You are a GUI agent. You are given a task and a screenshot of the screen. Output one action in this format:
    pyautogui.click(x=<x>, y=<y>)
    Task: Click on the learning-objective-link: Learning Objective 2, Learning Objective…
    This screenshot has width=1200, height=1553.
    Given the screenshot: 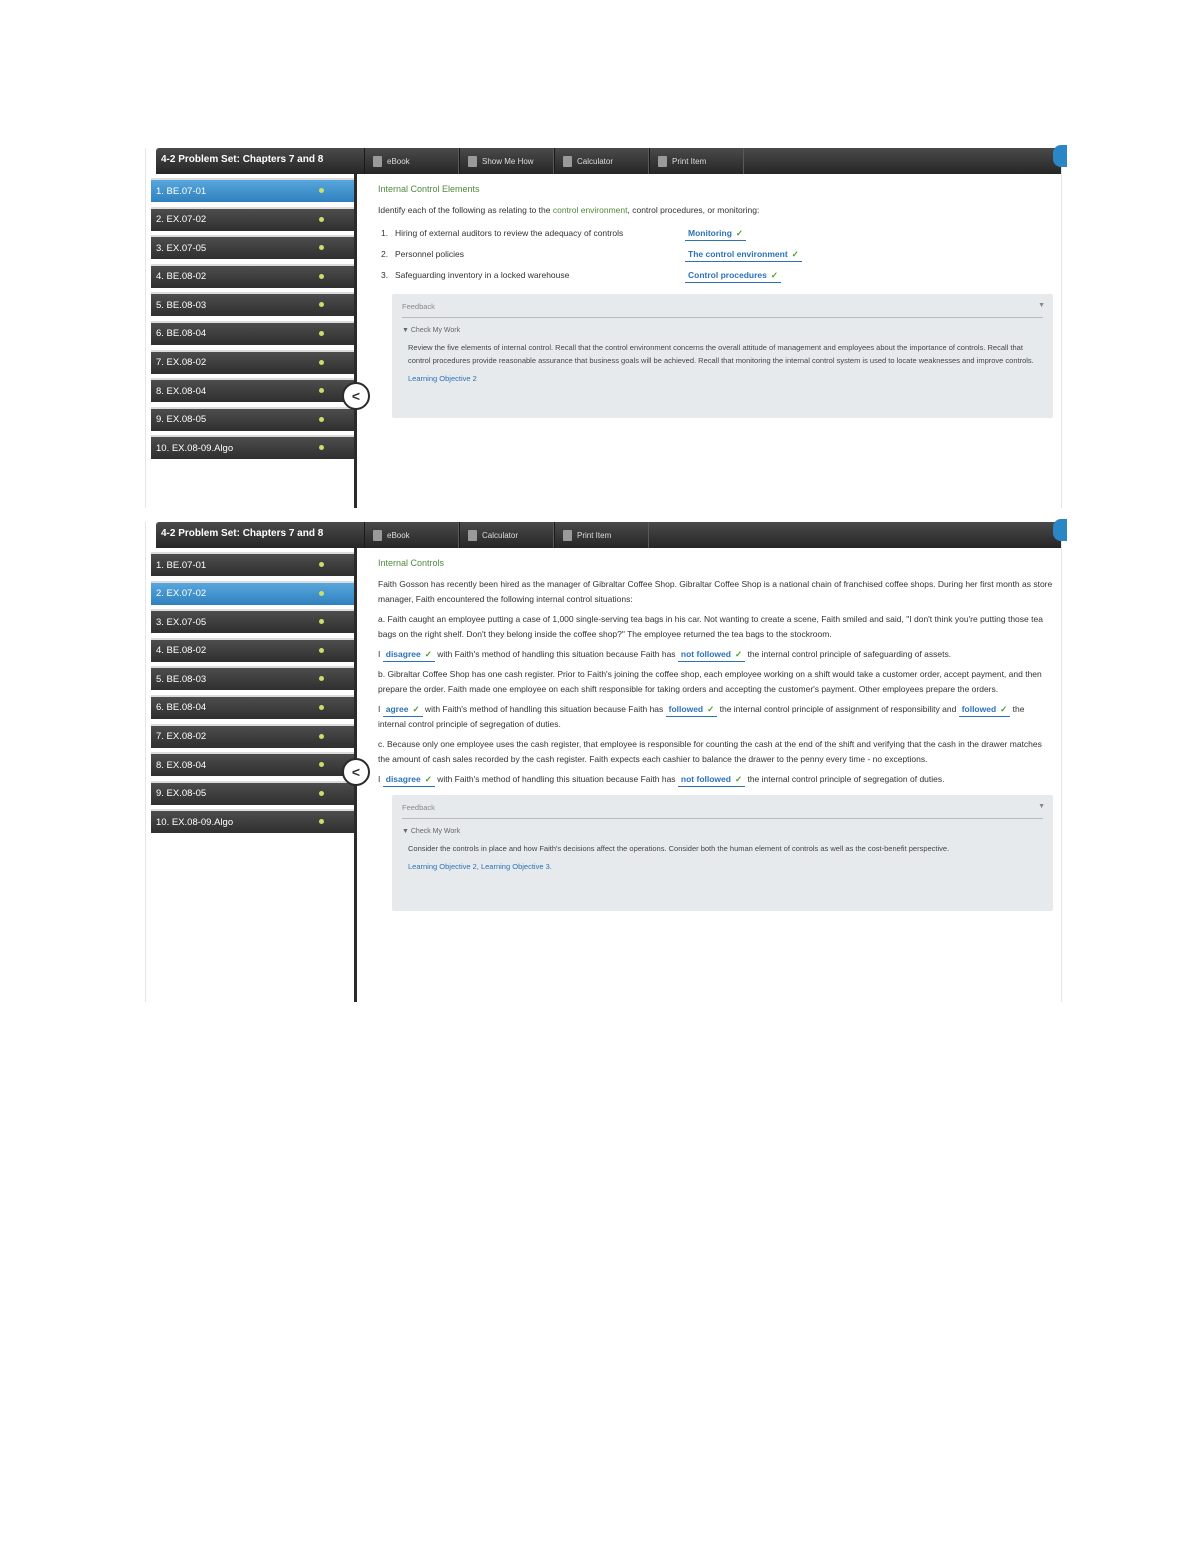 What is the action you would take?
    pyautogui.click(x=725, y=866)
    